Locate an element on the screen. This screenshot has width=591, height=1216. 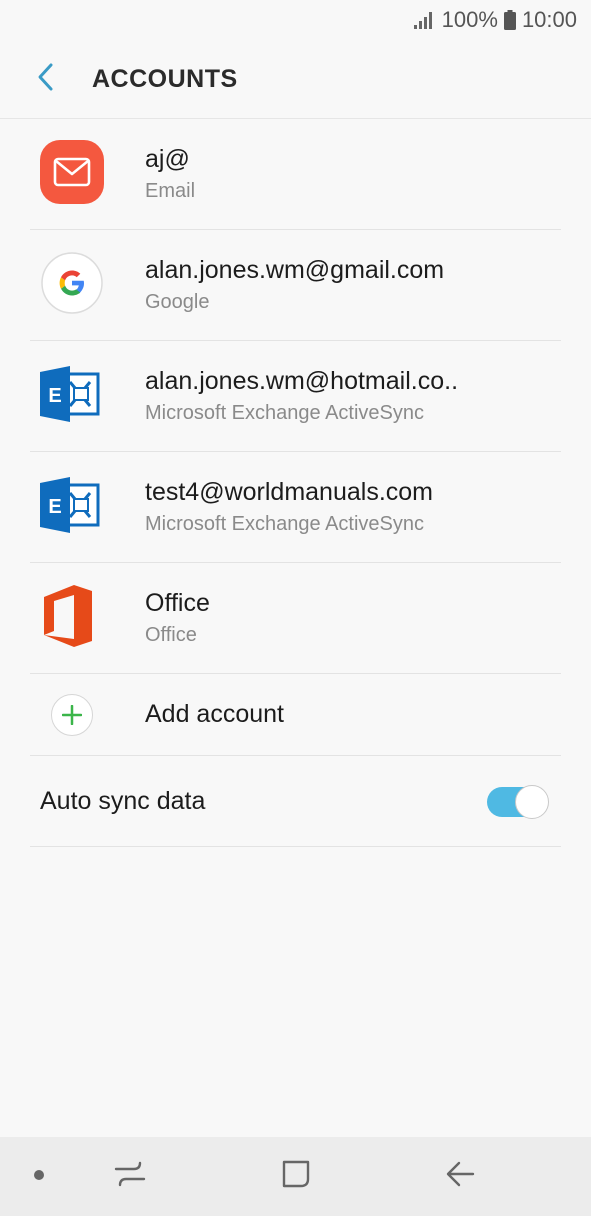
back-button is located at coordinates (46, 79).